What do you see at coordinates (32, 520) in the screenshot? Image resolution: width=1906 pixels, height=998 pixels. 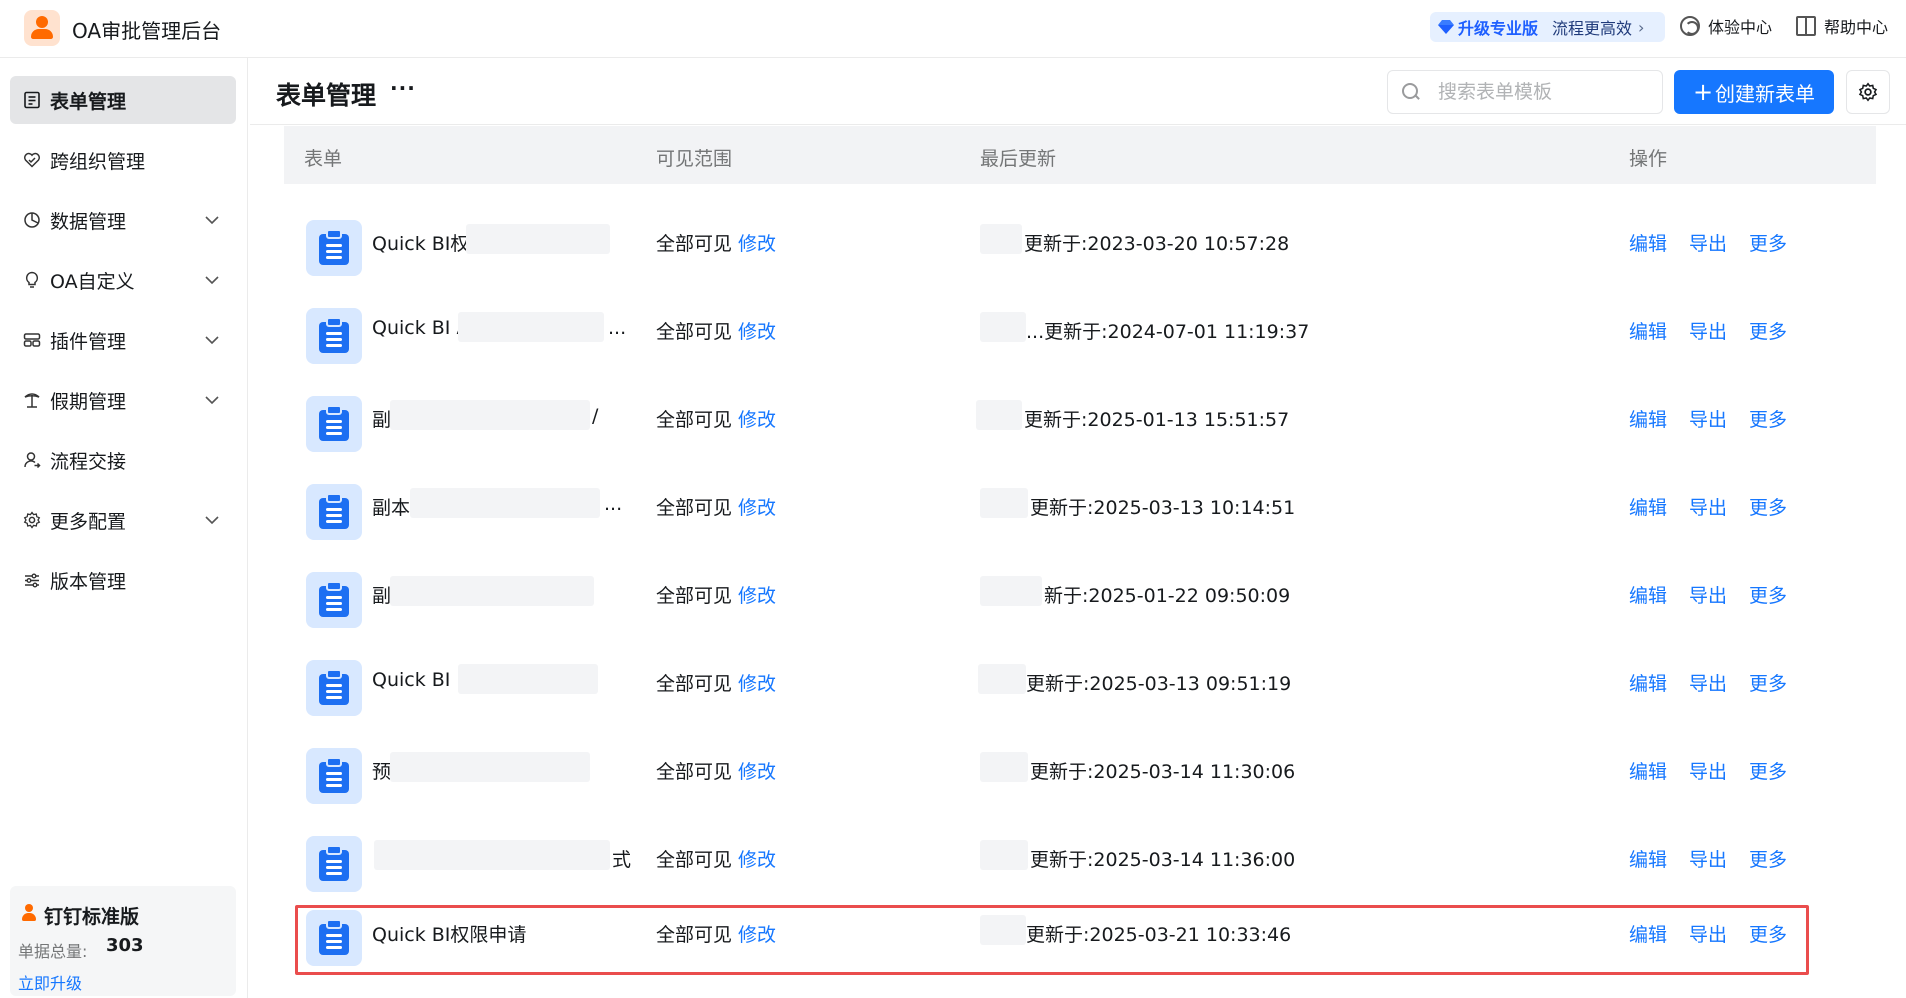 I see `gear-icon` at bounding box center [32, 520].